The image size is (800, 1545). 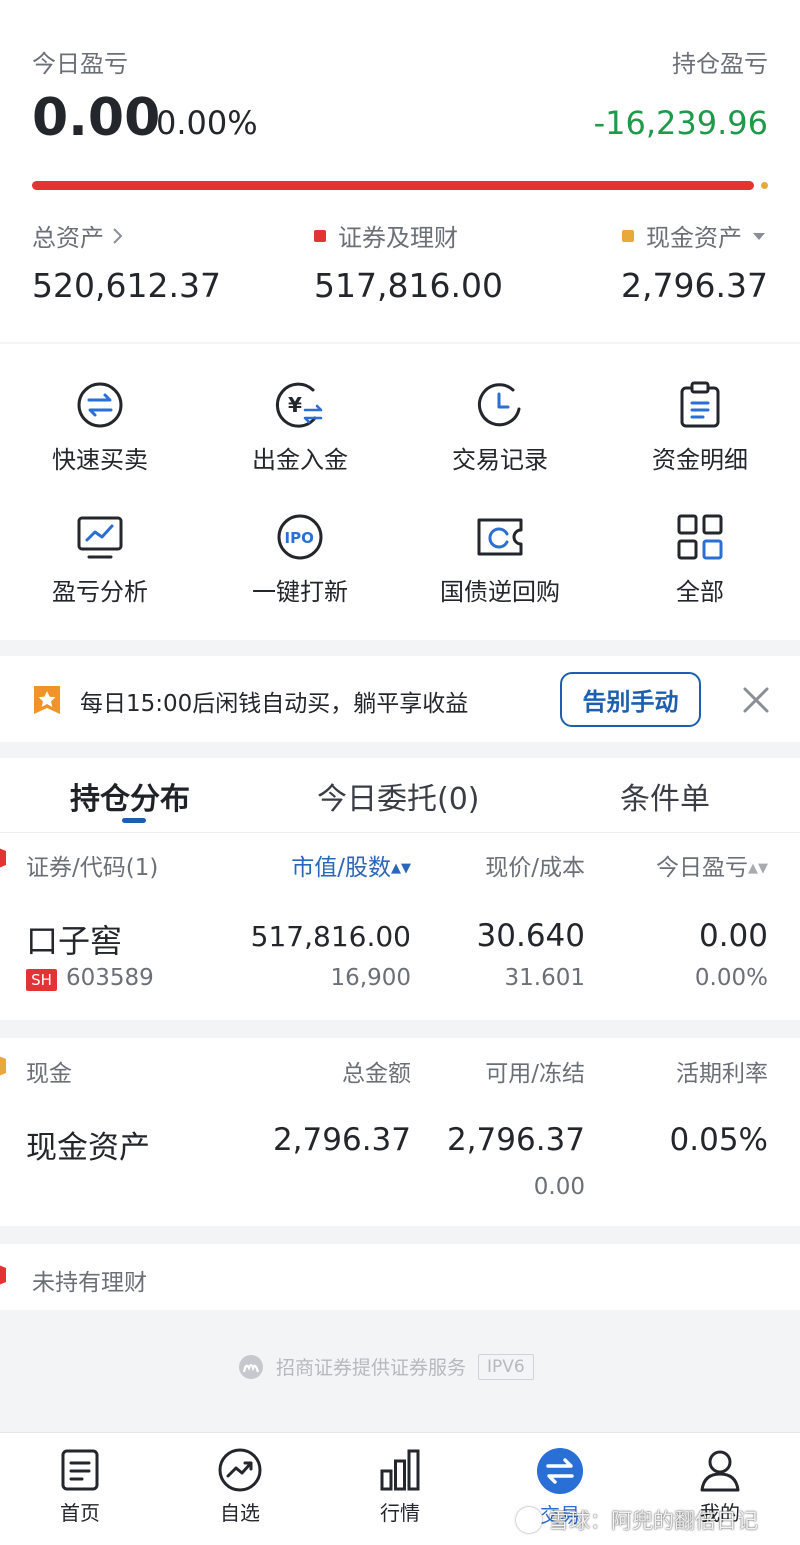 What do you see at coordinates (80, 64) in the screenshot?
I see `today-pnl-label: 今日盈亏` at bounding box center [80, 64].